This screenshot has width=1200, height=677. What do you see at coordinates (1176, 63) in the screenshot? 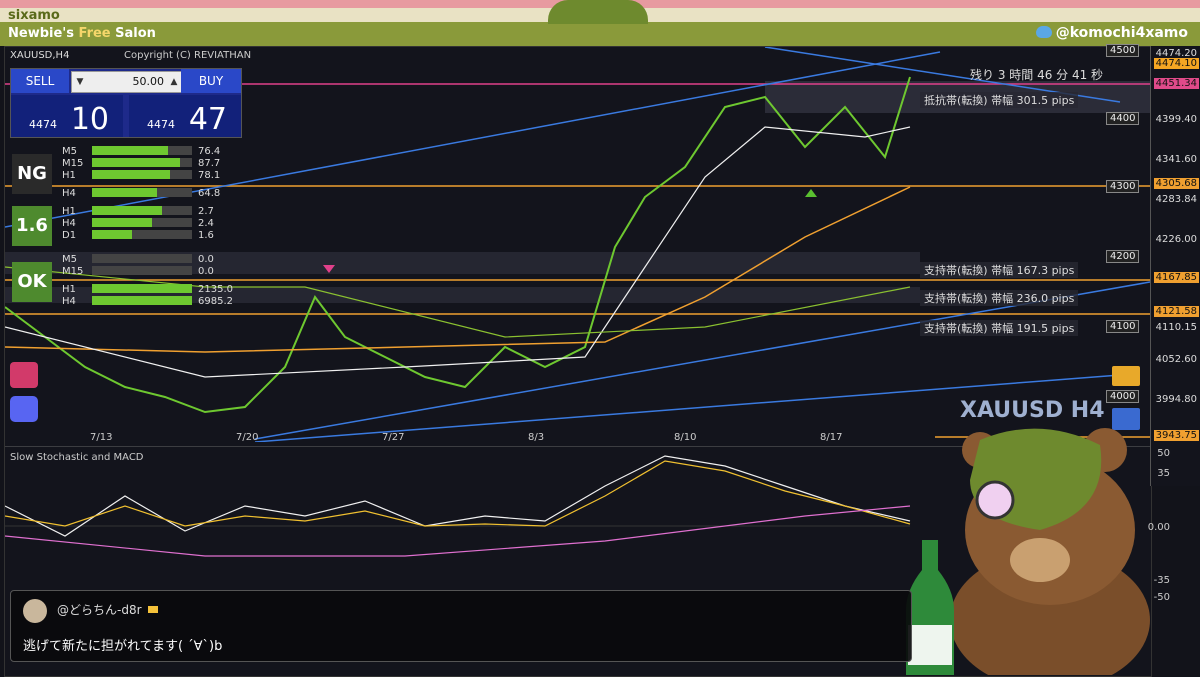
I see `price-badge: 4474.10` at bounding box center [1176, 63].